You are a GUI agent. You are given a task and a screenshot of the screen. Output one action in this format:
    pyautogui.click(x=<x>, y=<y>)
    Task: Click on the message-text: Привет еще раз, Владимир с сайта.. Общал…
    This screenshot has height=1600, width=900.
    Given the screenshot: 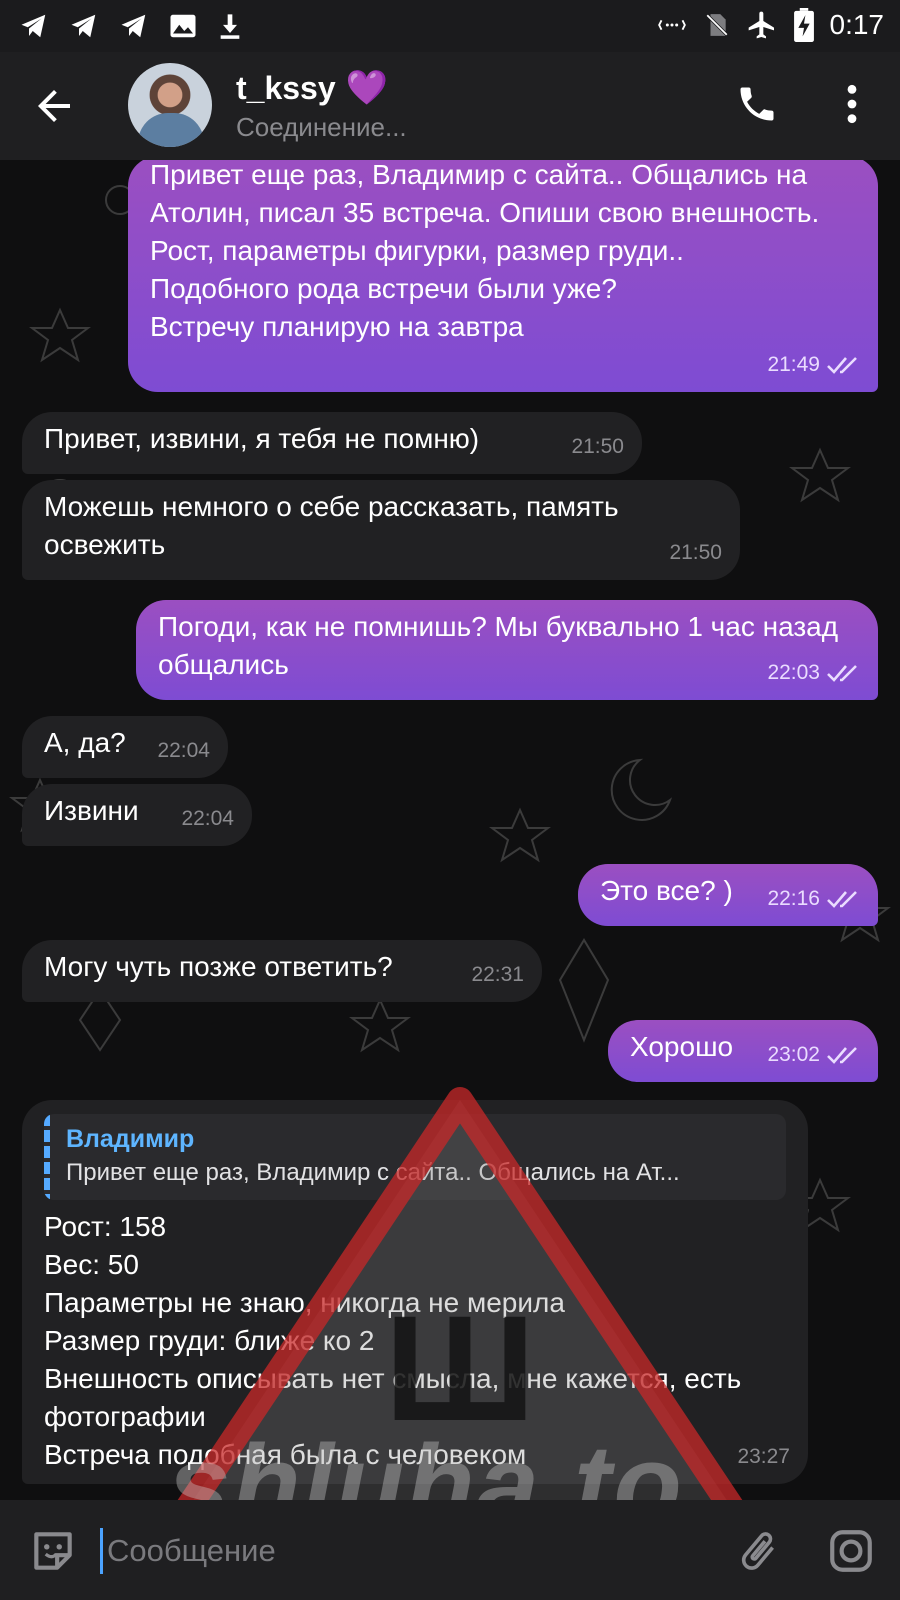 What is the action you would take?
    pyautogui.click(x=485, y=251)
    